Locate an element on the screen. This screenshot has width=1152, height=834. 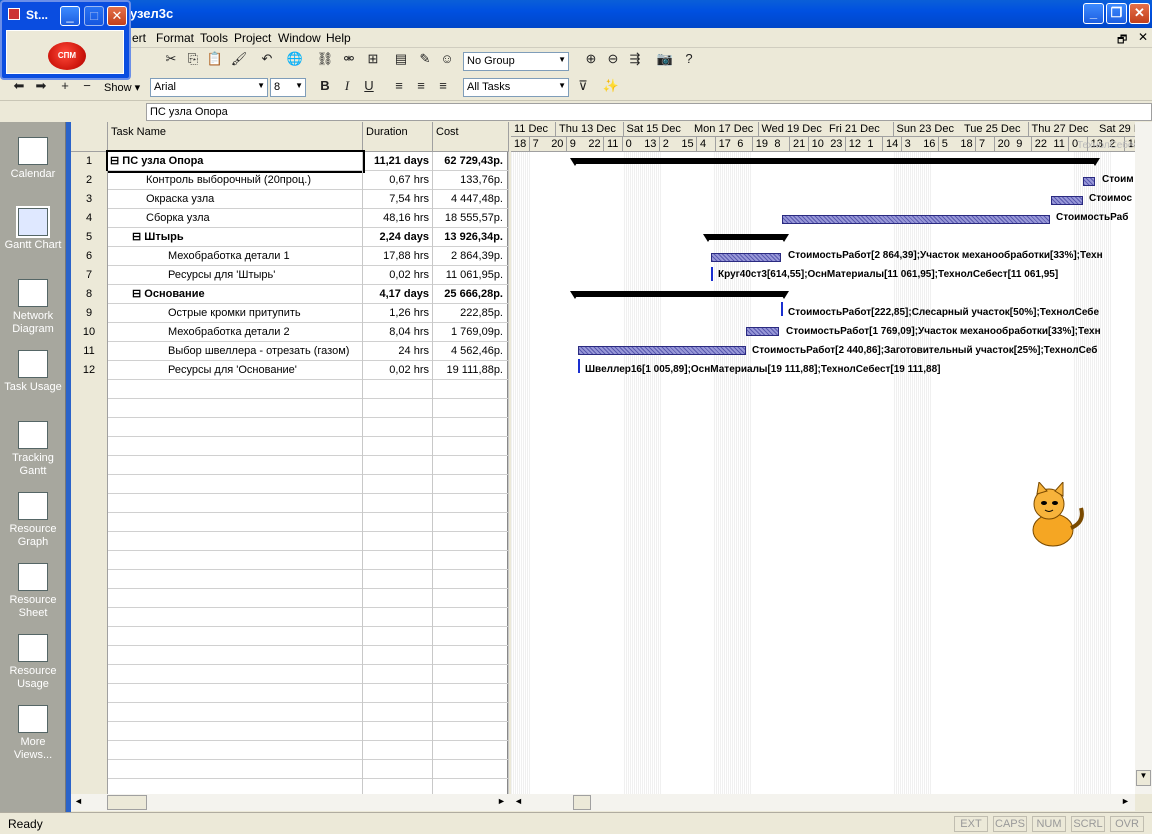
row-number: 3 is located at coordinates (89, 199).